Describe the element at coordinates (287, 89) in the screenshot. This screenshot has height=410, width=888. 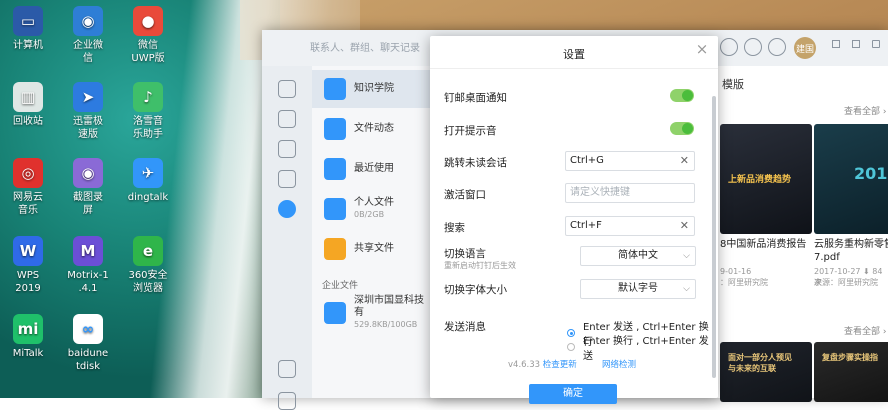
I see `message-icon` at that location.